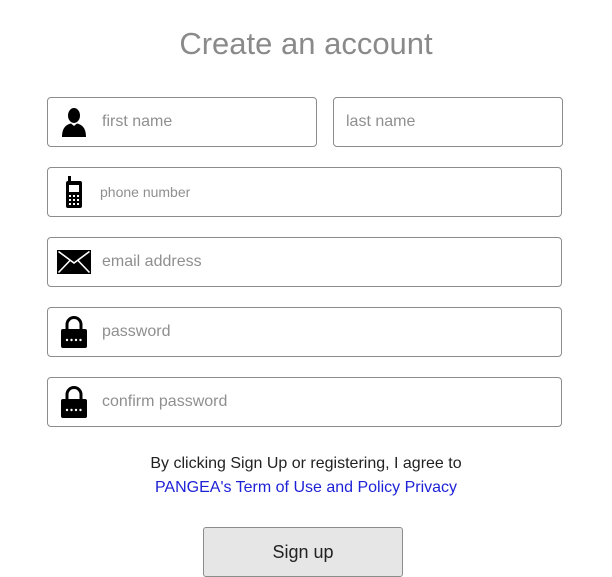  I want to click on first-name-field, so click(182, 122).